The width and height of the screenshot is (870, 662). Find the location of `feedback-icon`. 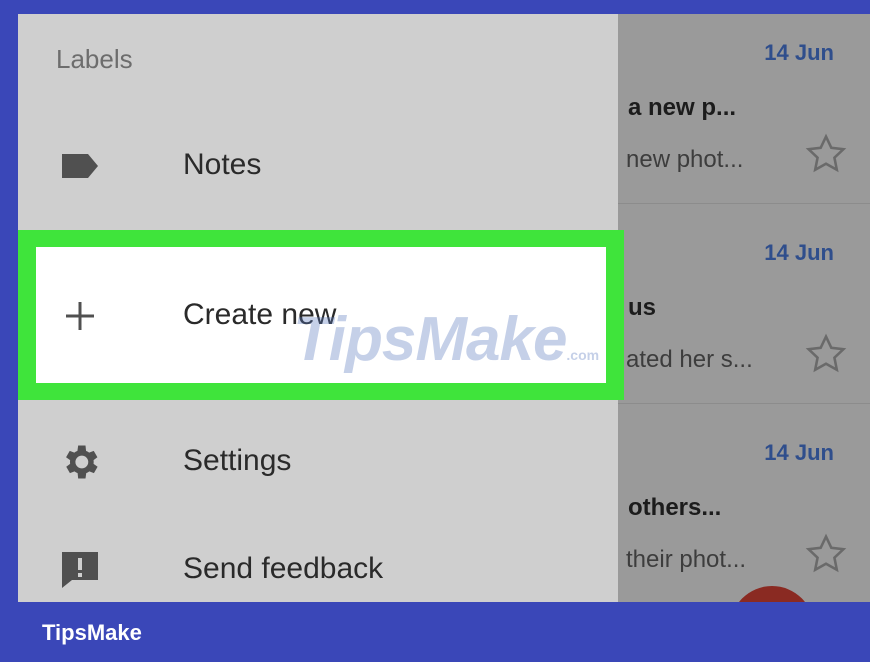

feedback-icon is located at coordinates (80, 570).